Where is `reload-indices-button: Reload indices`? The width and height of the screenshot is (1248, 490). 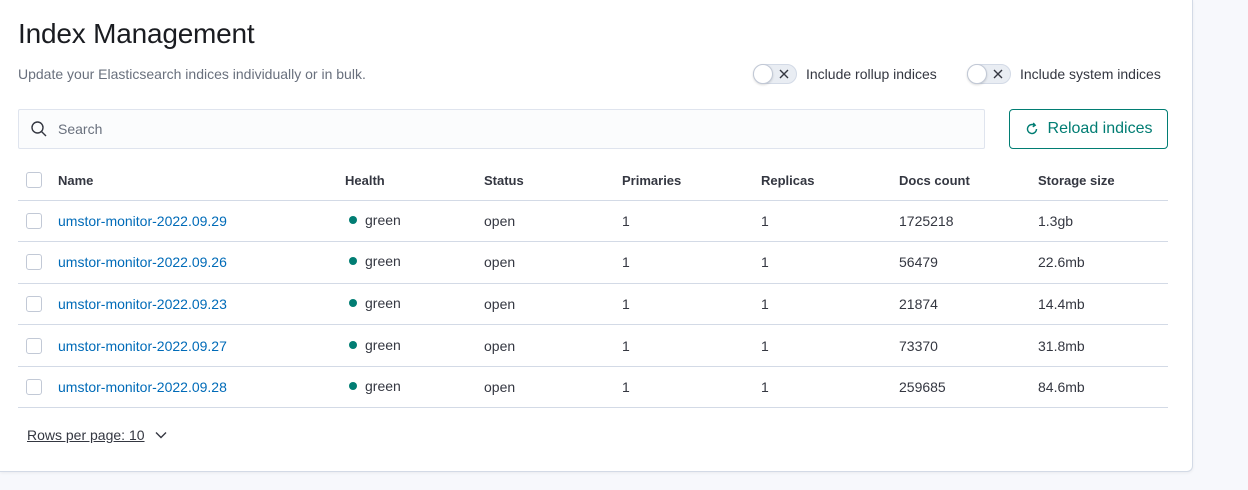 reload-indices-button: Reload indices is located at coordinates (1088, 129).